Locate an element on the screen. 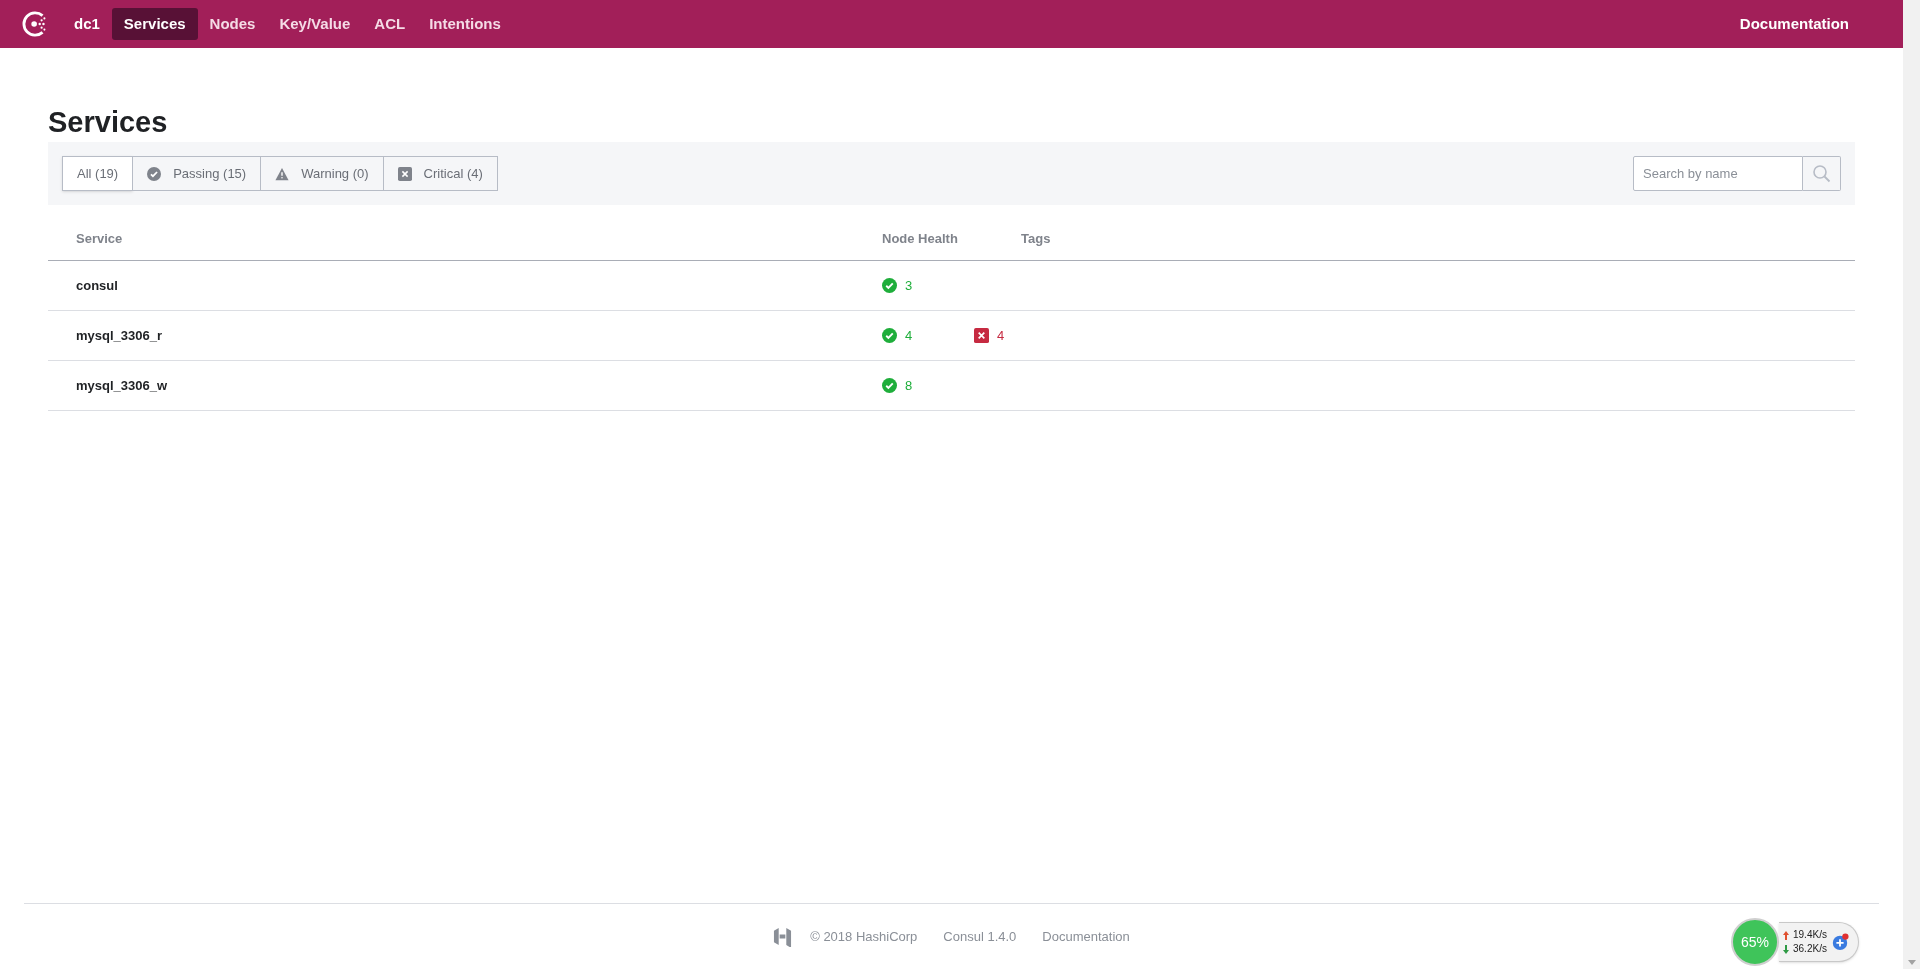  version-link: Consul 1.4.0 is located at coordinates (980, 936).